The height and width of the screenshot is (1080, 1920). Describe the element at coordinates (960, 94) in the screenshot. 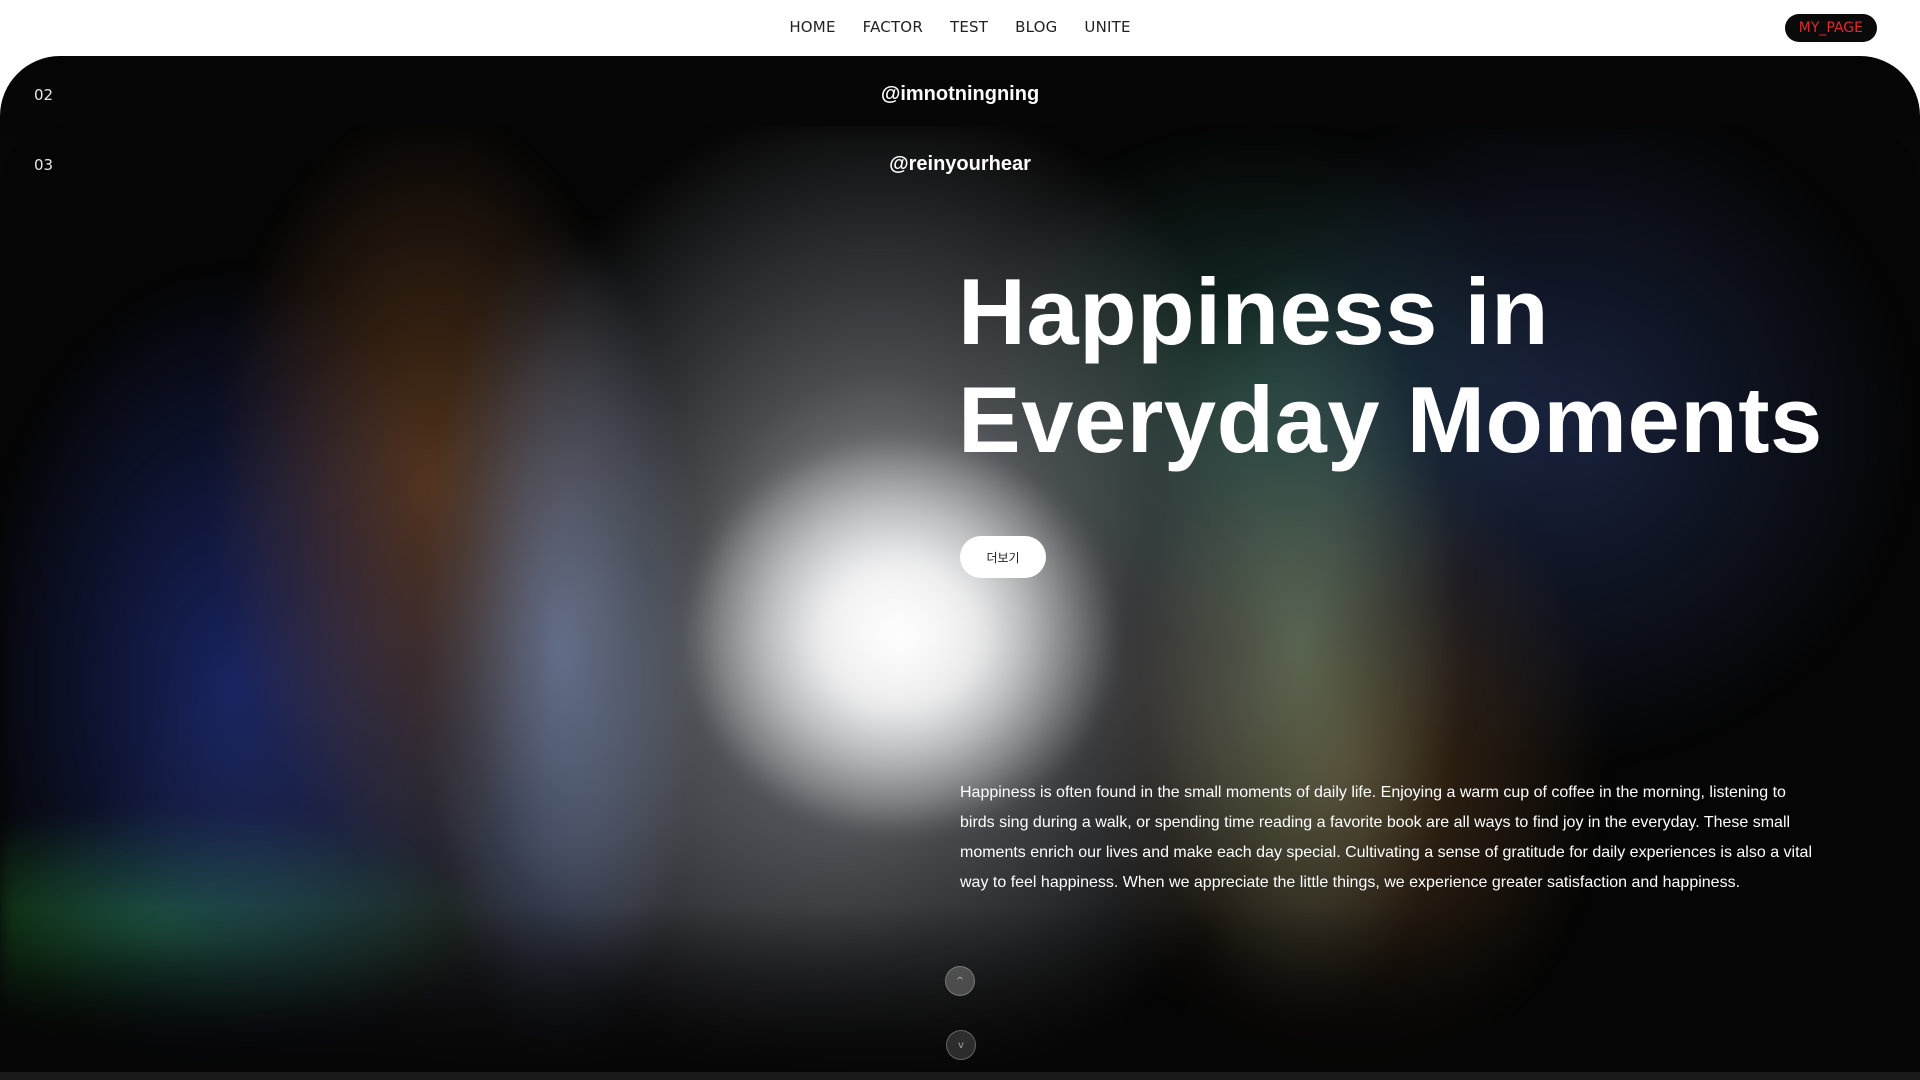

I see `card-handle: @imnotningning` at that location.